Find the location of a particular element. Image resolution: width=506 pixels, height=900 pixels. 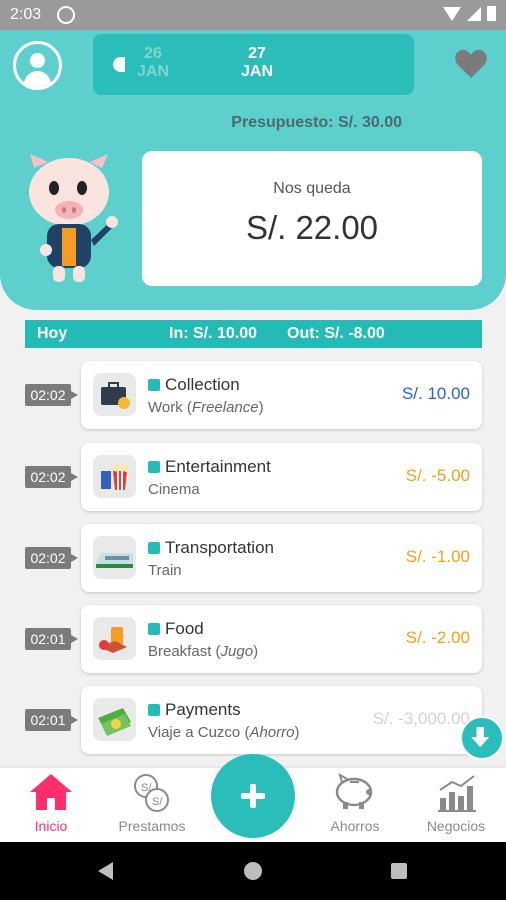

nav-item-negocios: Negocios is located at coordinates (456, 805).